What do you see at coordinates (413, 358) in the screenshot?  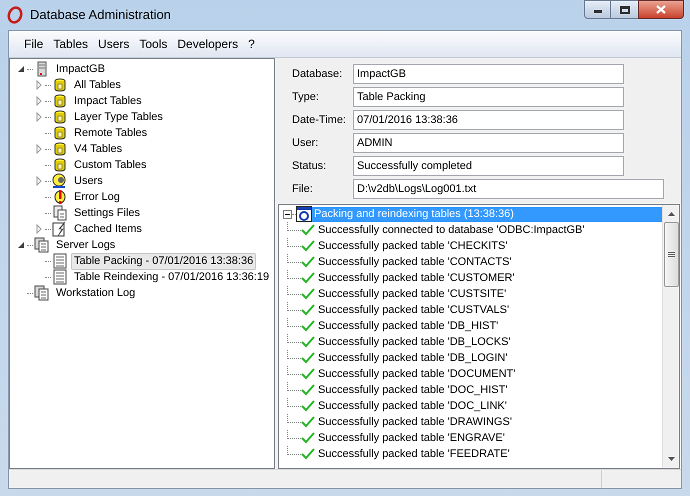 I see `log-entry: Successfully packed table 'DB_LOGIN'` at bounding box center [413, 358].